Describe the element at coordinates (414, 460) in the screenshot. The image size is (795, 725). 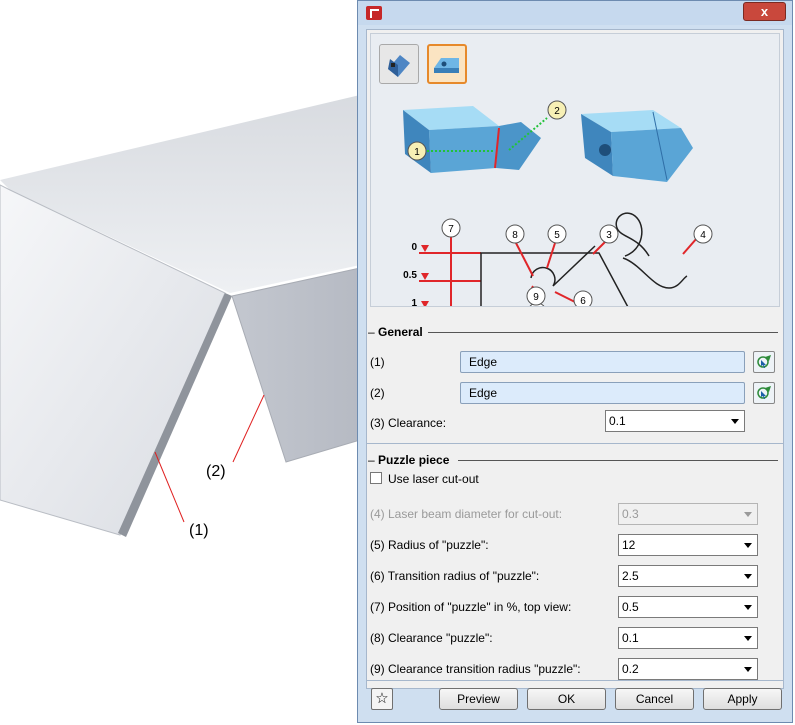
I see `puzzle-title-text: Puzzle piece` at that location.